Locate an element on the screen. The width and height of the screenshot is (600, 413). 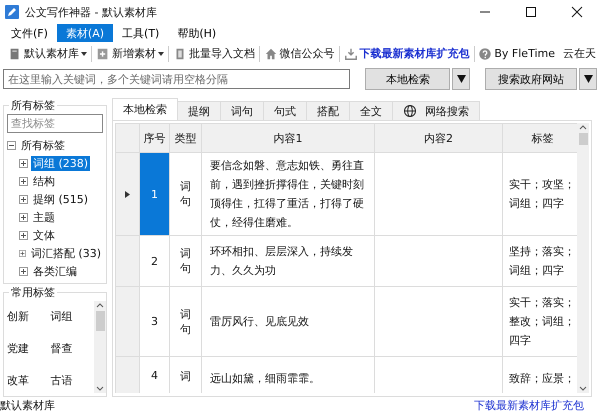
tree-item: 词汇搭配 (33) is located at coordinates (65, 253).